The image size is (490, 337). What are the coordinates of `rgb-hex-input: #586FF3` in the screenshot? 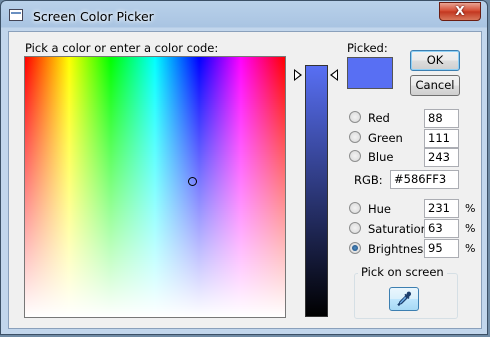 It's located at (424, 179).